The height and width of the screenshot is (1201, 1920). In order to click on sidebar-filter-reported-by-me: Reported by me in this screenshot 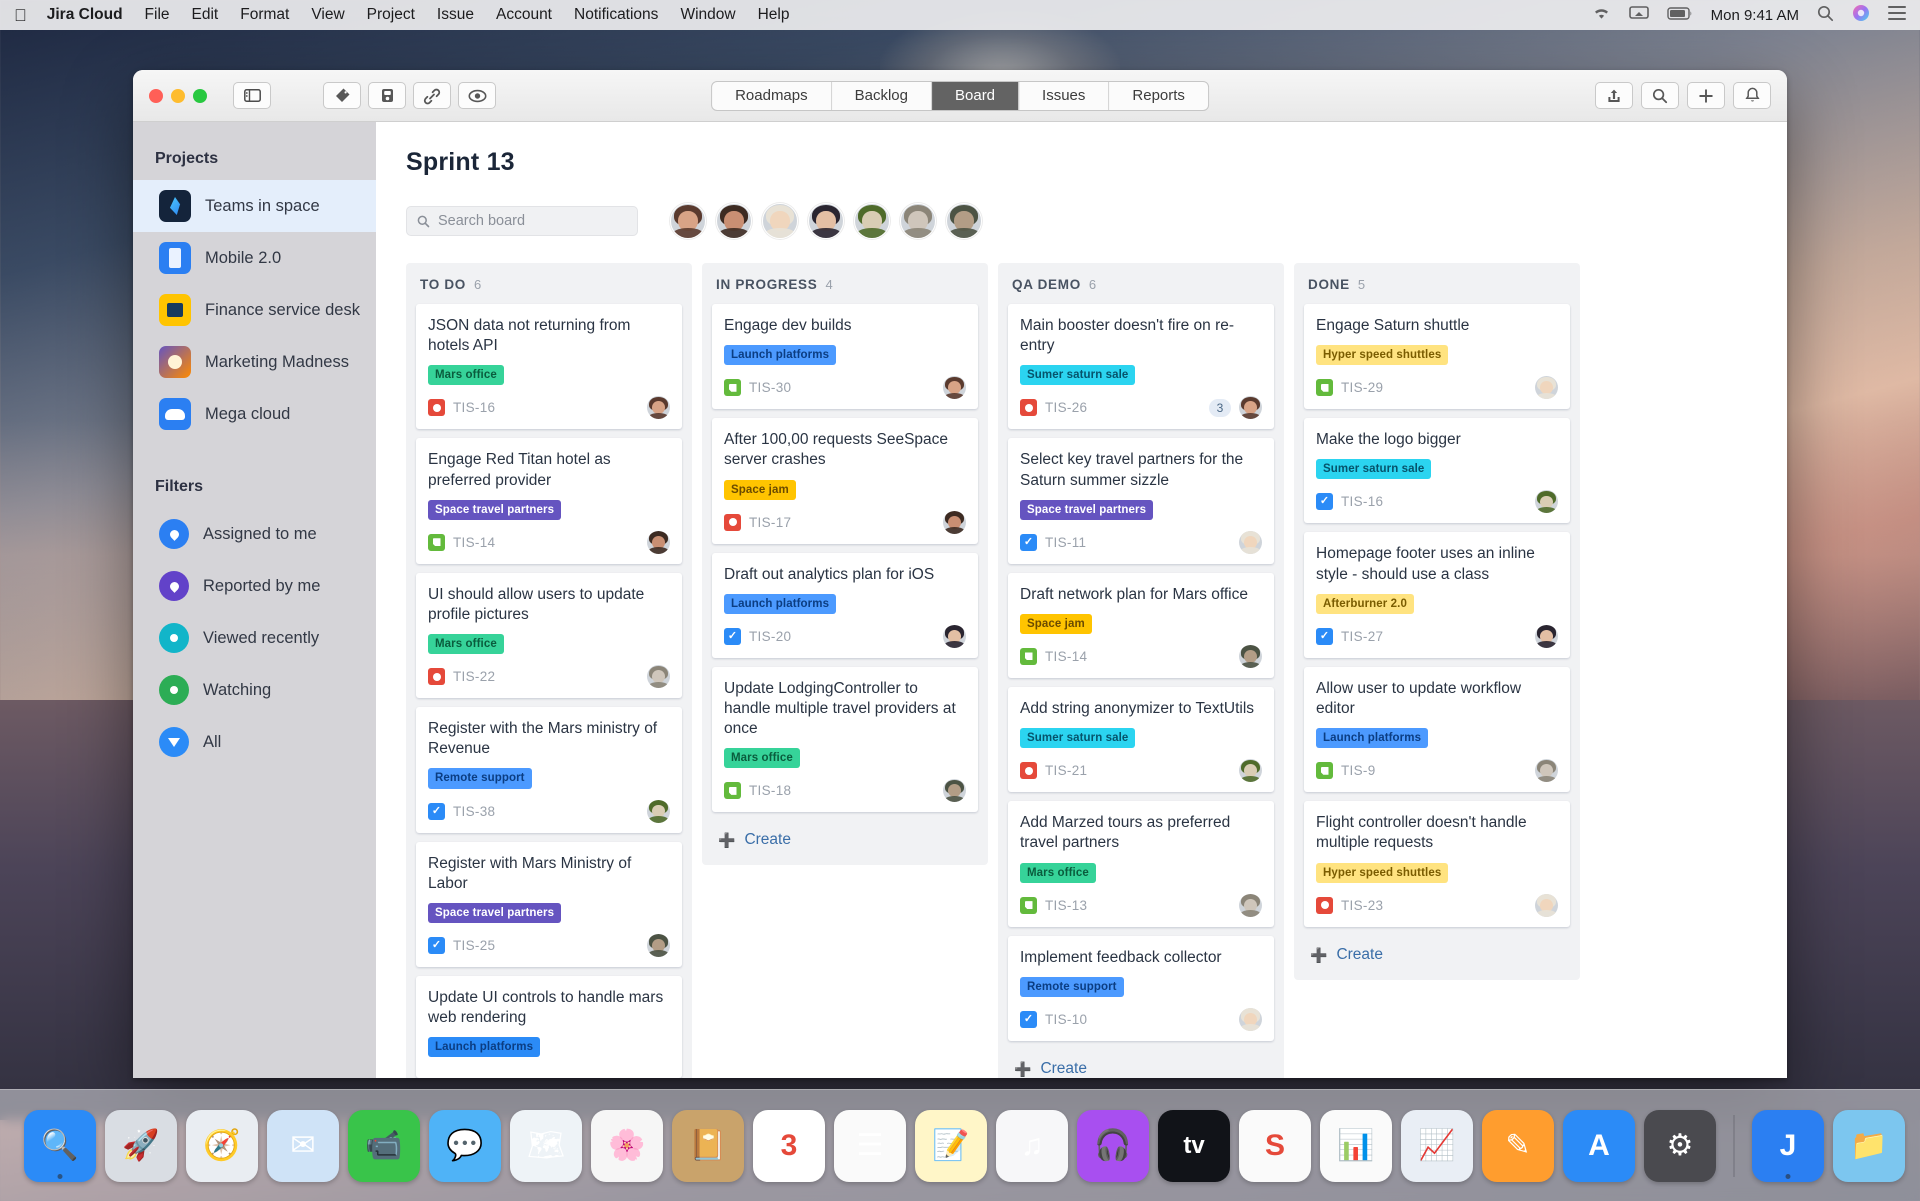, I will do `click(254, 586)`.